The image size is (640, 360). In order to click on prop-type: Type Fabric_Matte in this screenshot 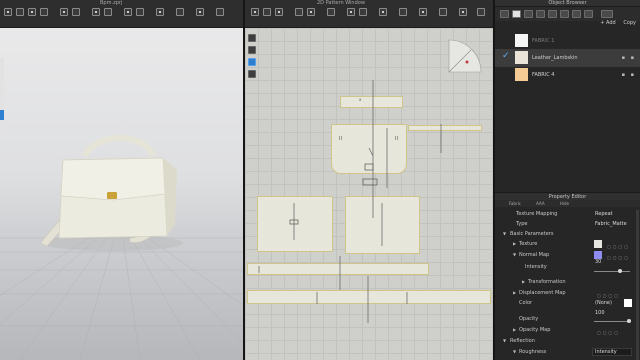, I will do `click(567, 224)`.